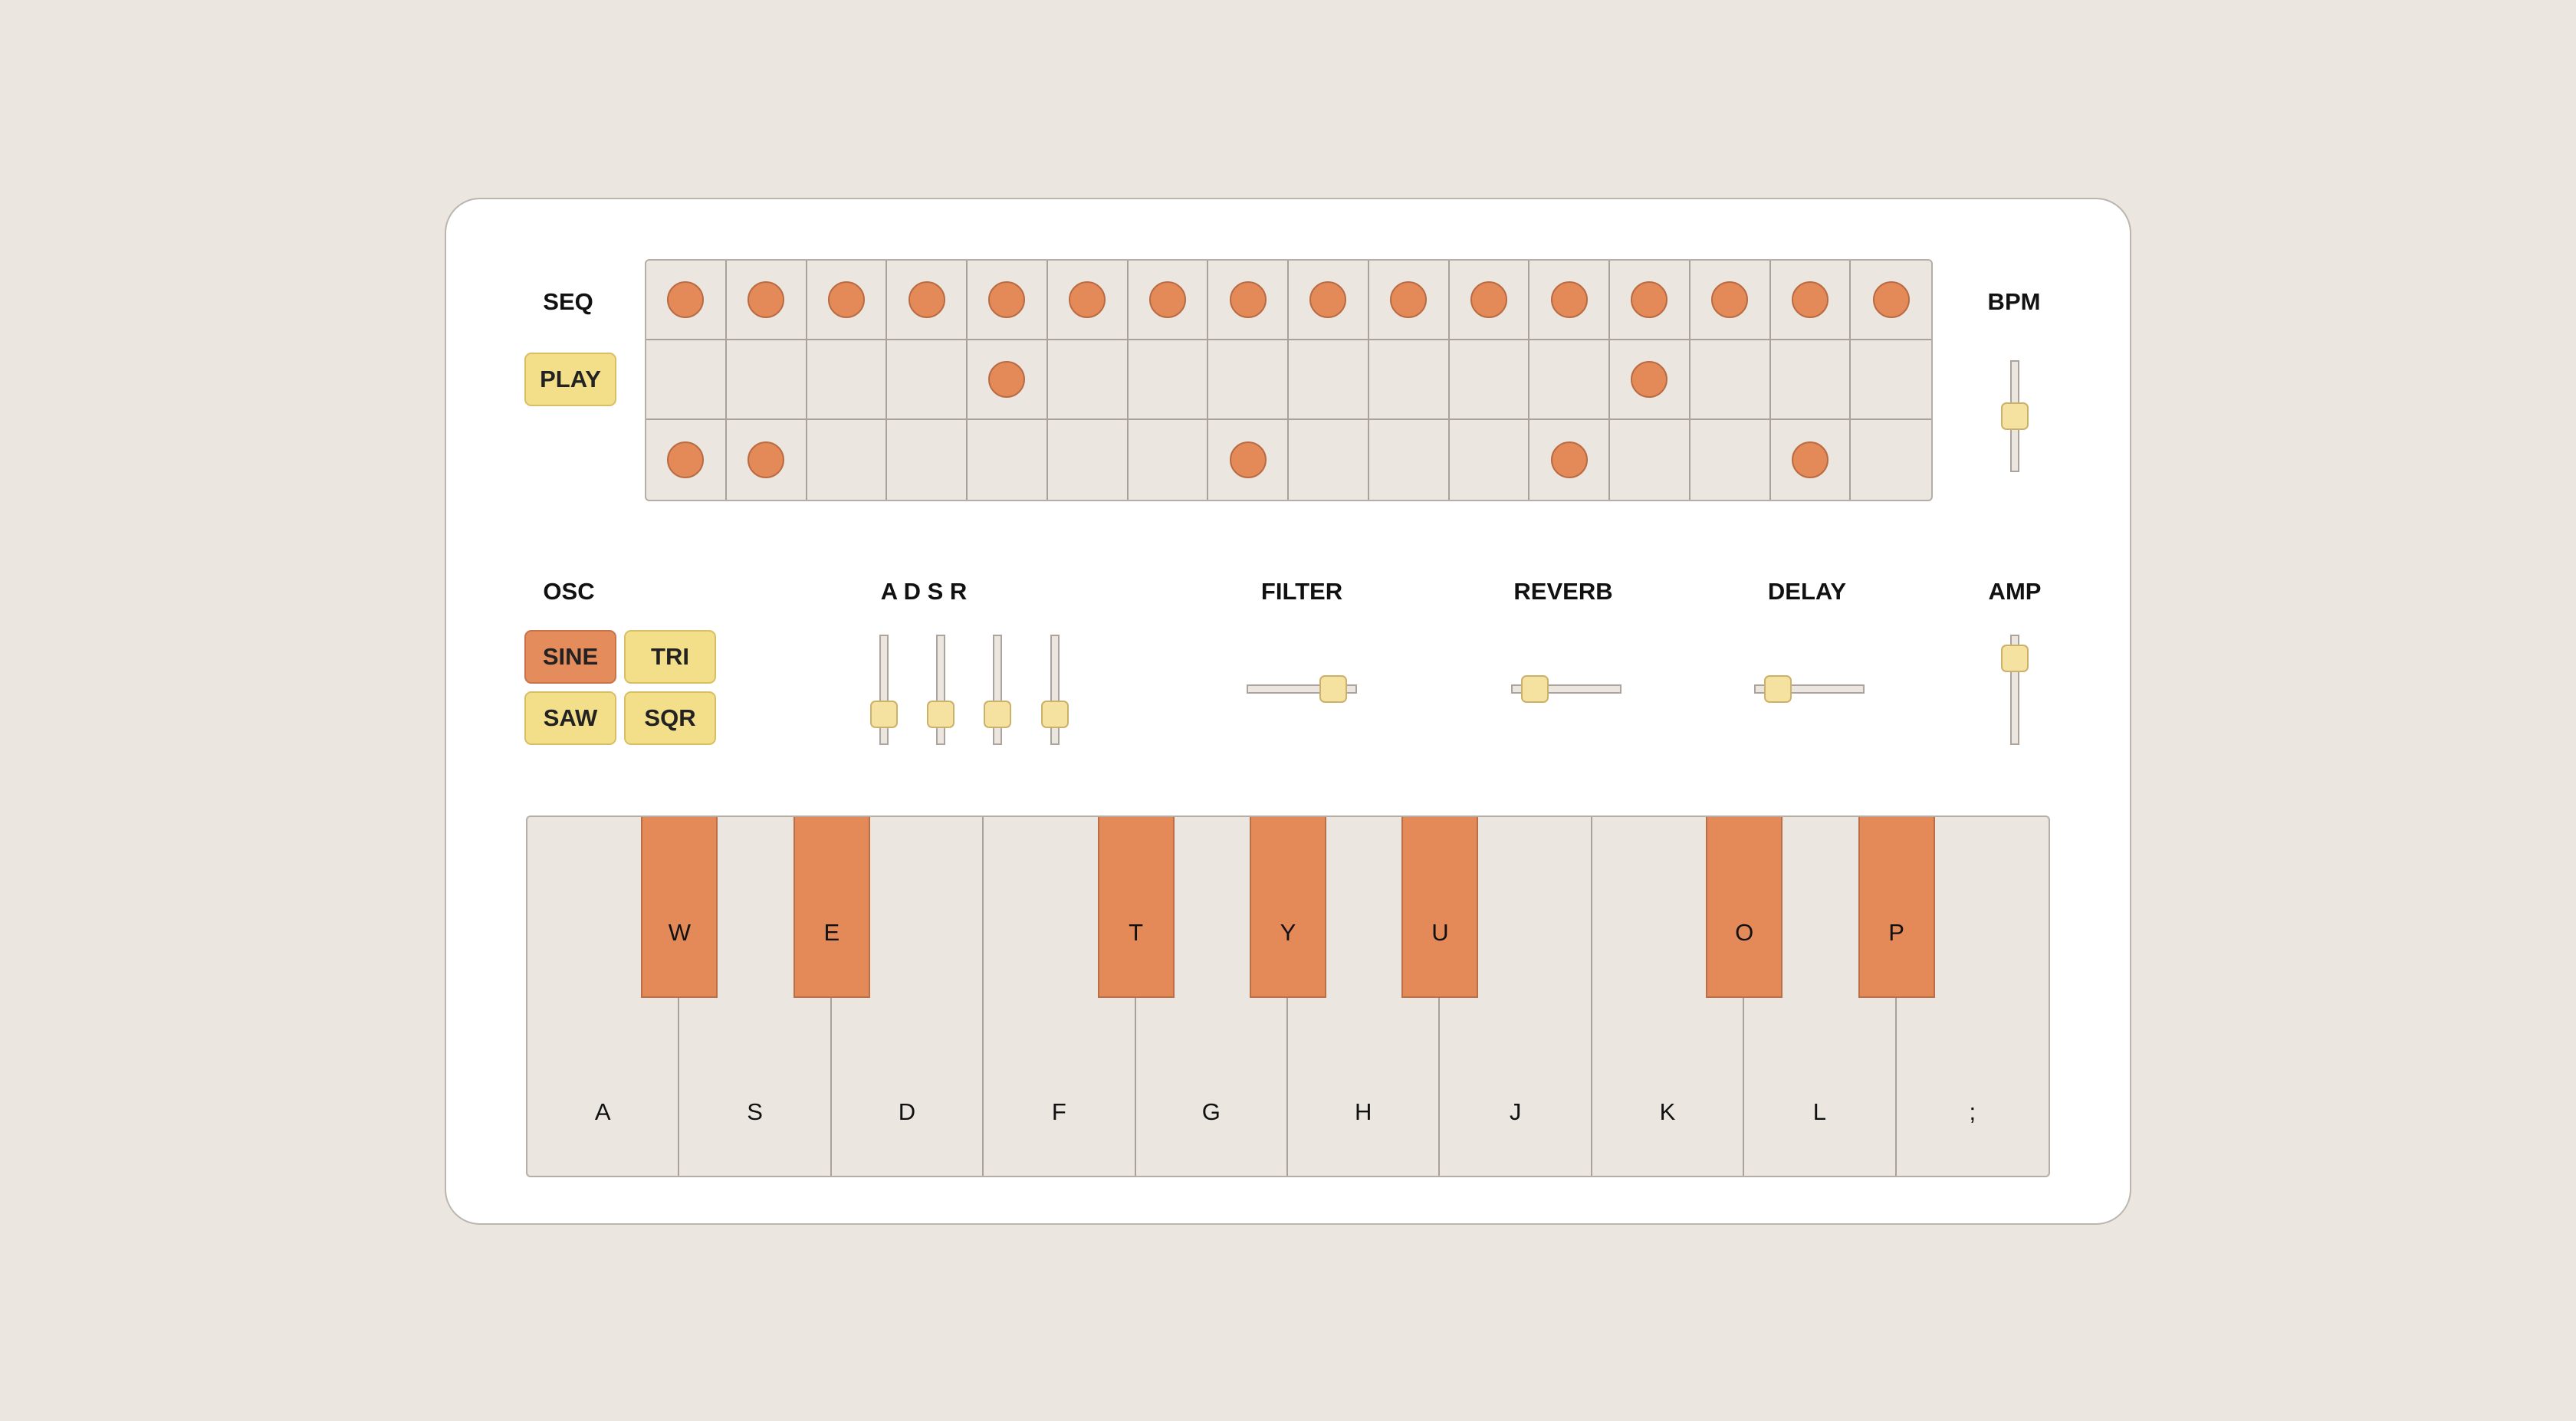  I want to click on sqr-button: SQR, so click(670, 718).